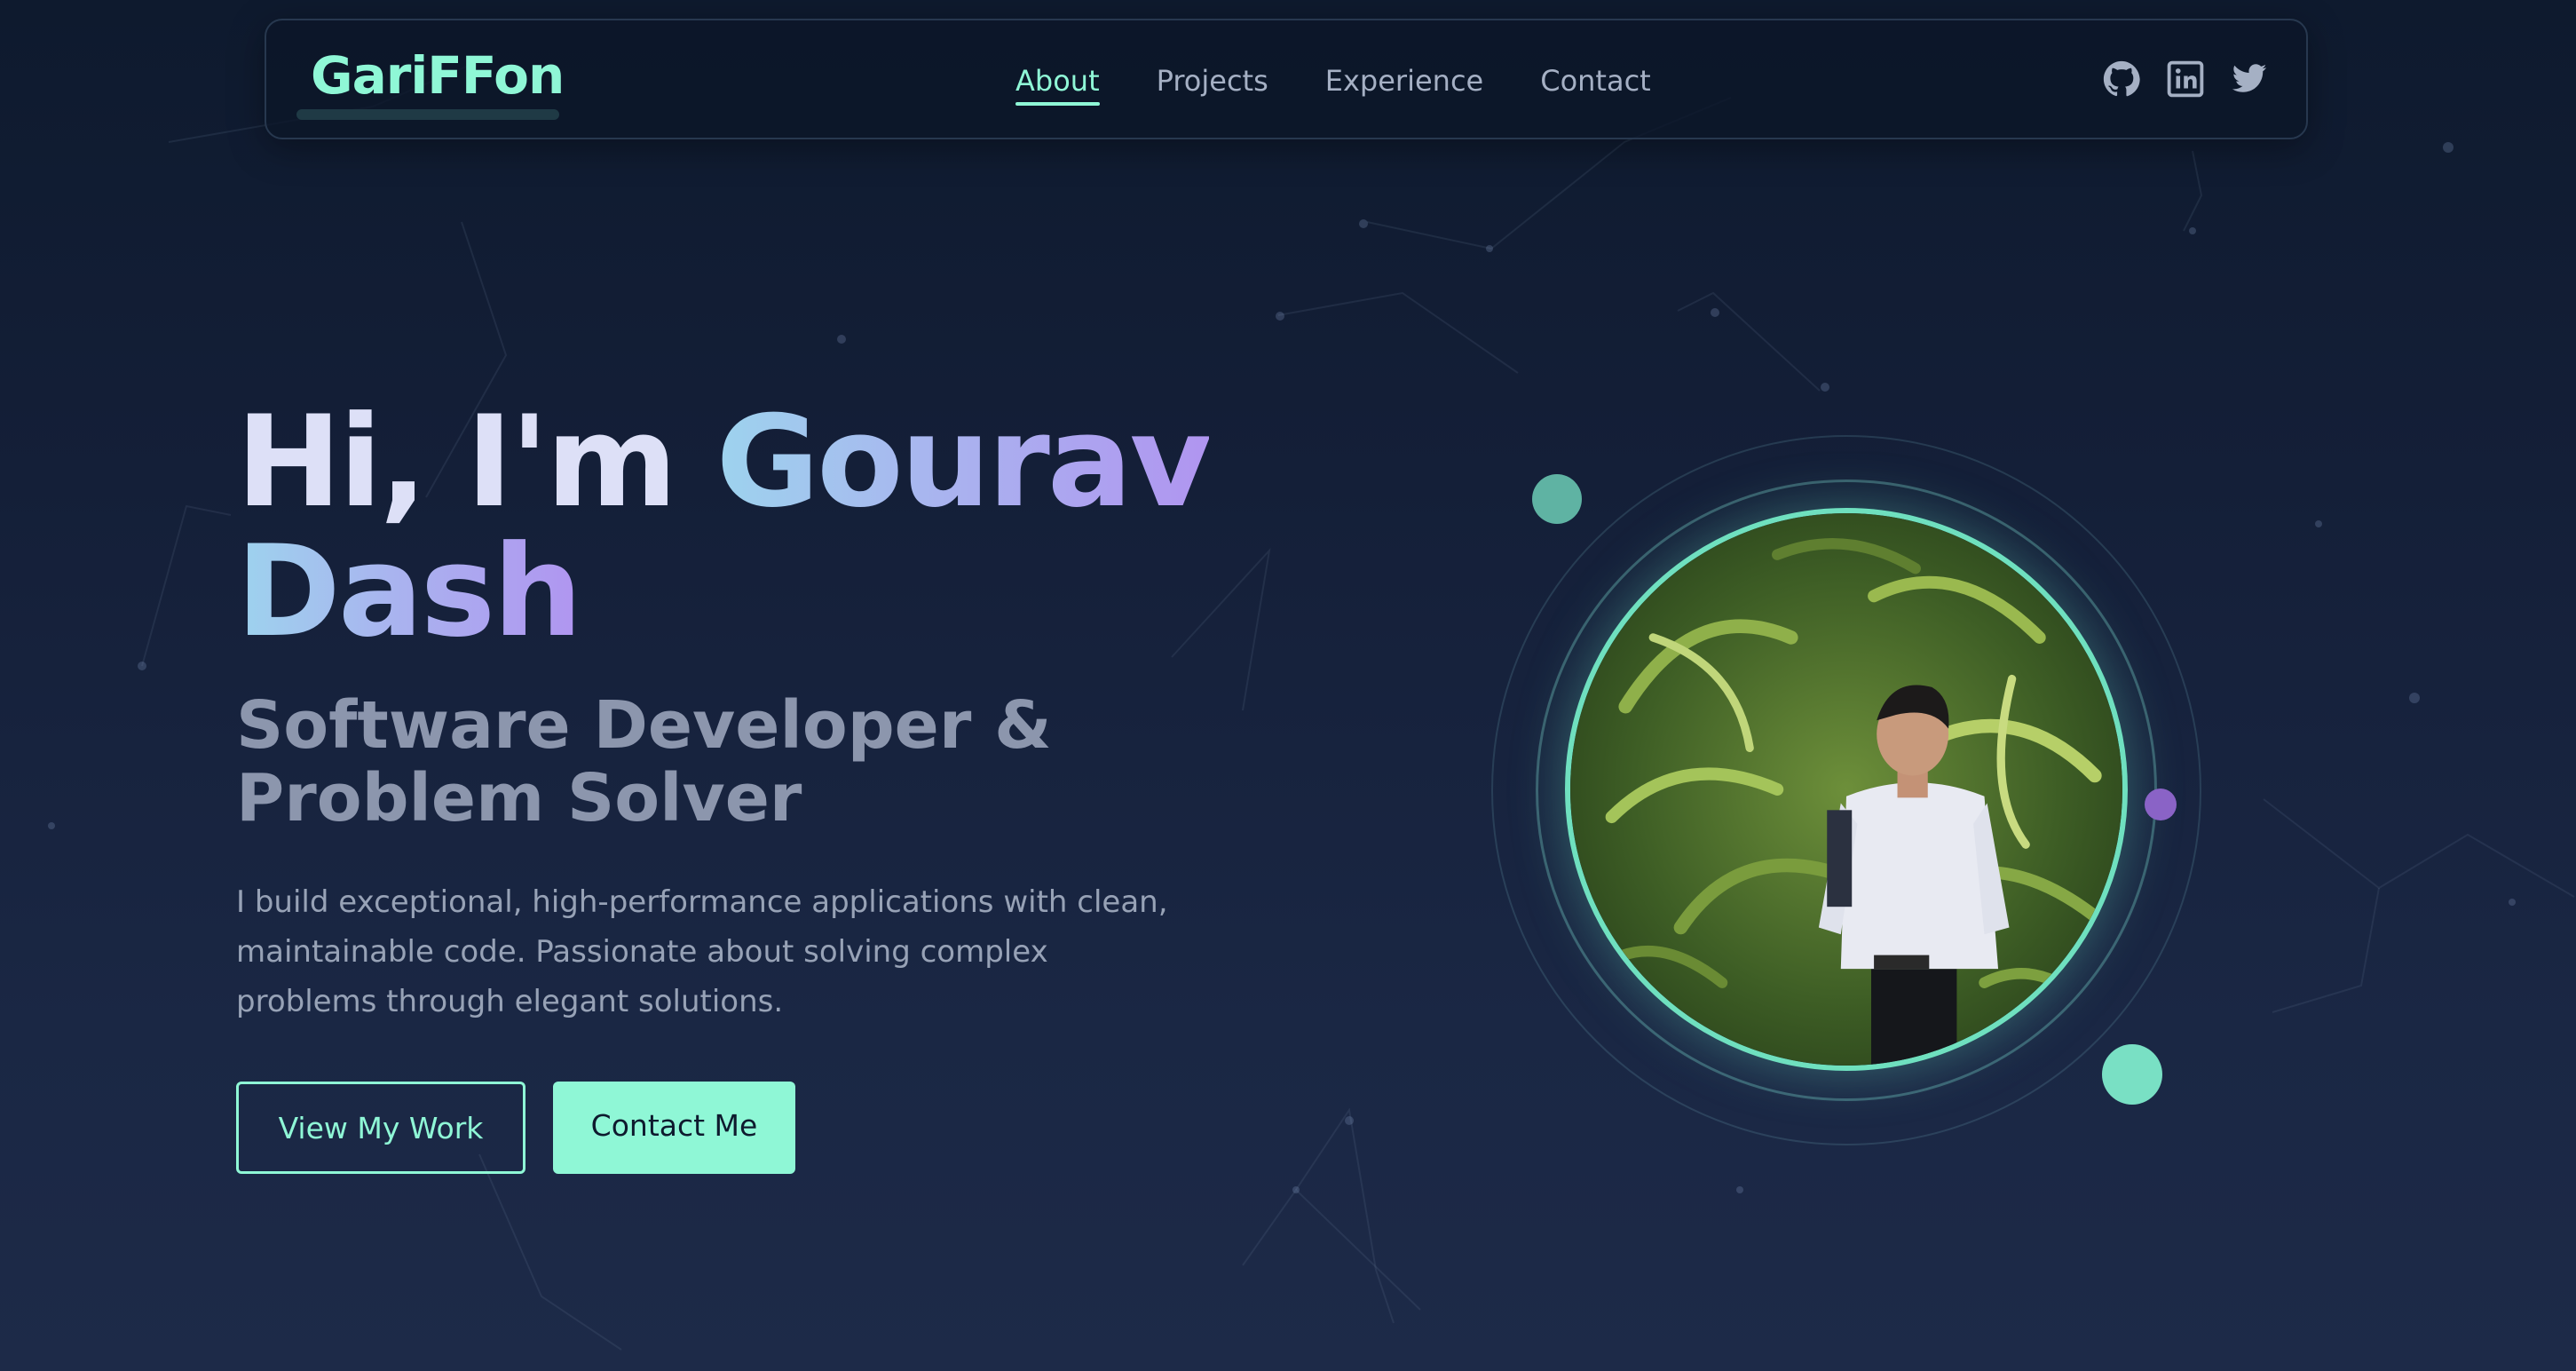 The height and width of the screenshot is (1371, 2576). What do you see at coordinates (1057, 84) in the screenshot?
I see `nav-link-about: About` at bounding box center [1057, 84].